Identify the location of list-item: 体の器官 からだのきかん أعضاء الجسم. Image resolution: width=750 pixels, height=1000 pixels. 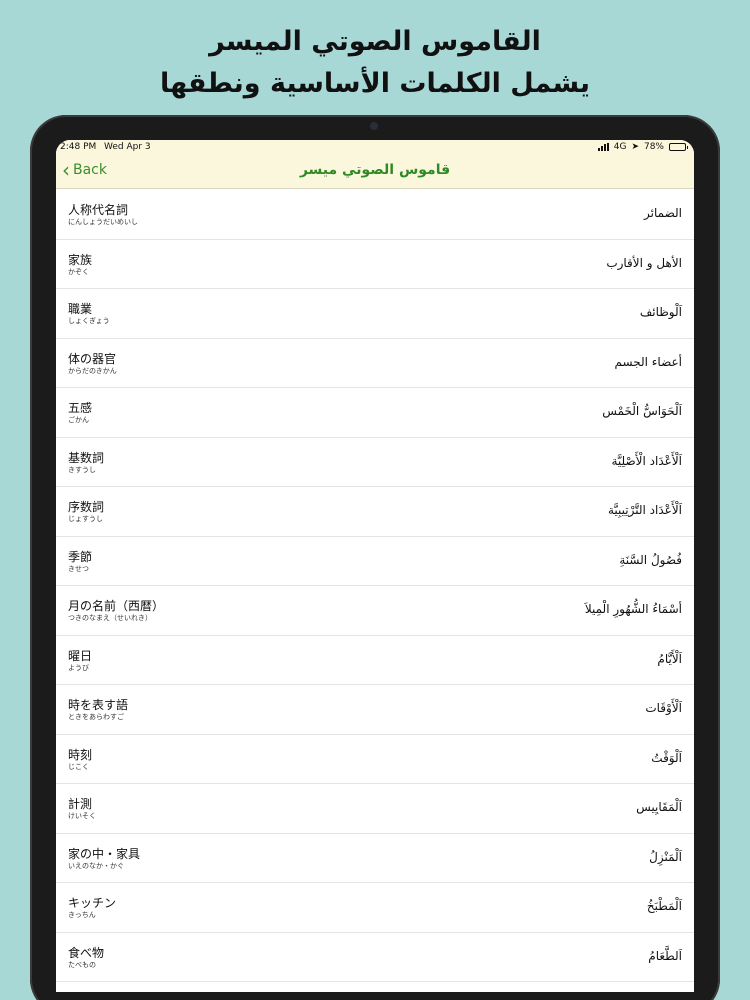
(375, 363).